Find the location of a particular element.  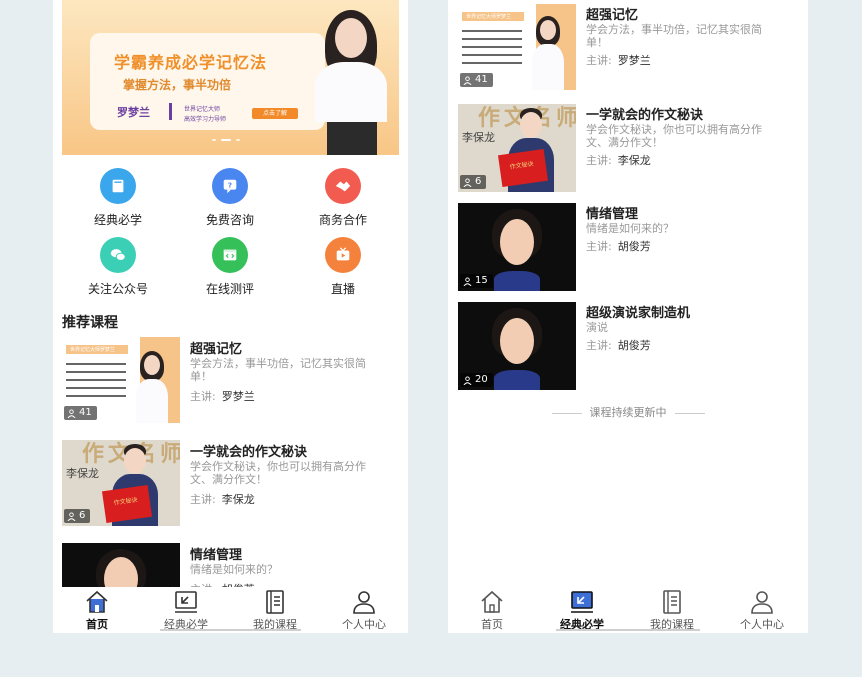

grid-label: 在线测评 is located at coordinates (229, 289).